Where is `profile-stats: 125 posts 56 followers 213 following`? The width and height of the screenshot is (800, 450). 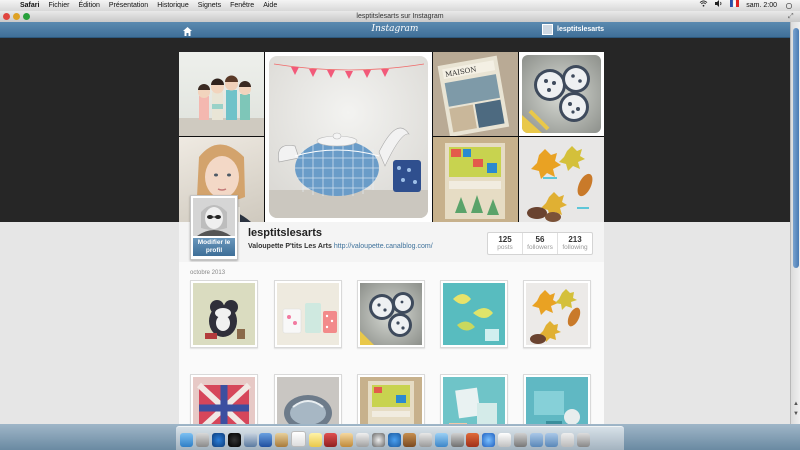
profile-stats: 125 posts 56 followers 213 following is located at coordinates (540, 243).